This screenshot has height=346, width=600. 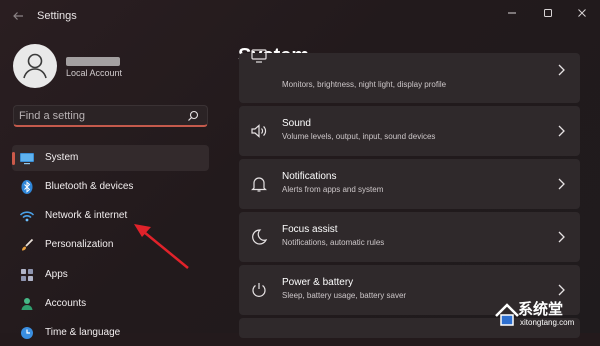 I want to click on close-icon, so click(x=582, y=13).